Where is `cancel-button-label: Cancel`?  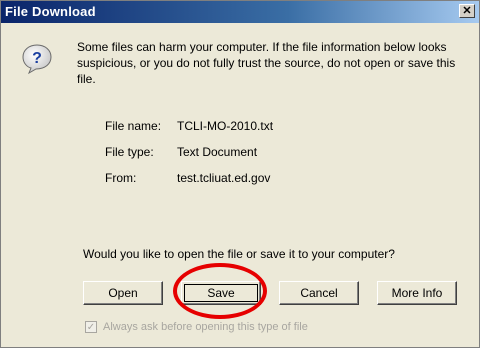
cancel-button-label: Cancel is located at coordinates (319, 293).